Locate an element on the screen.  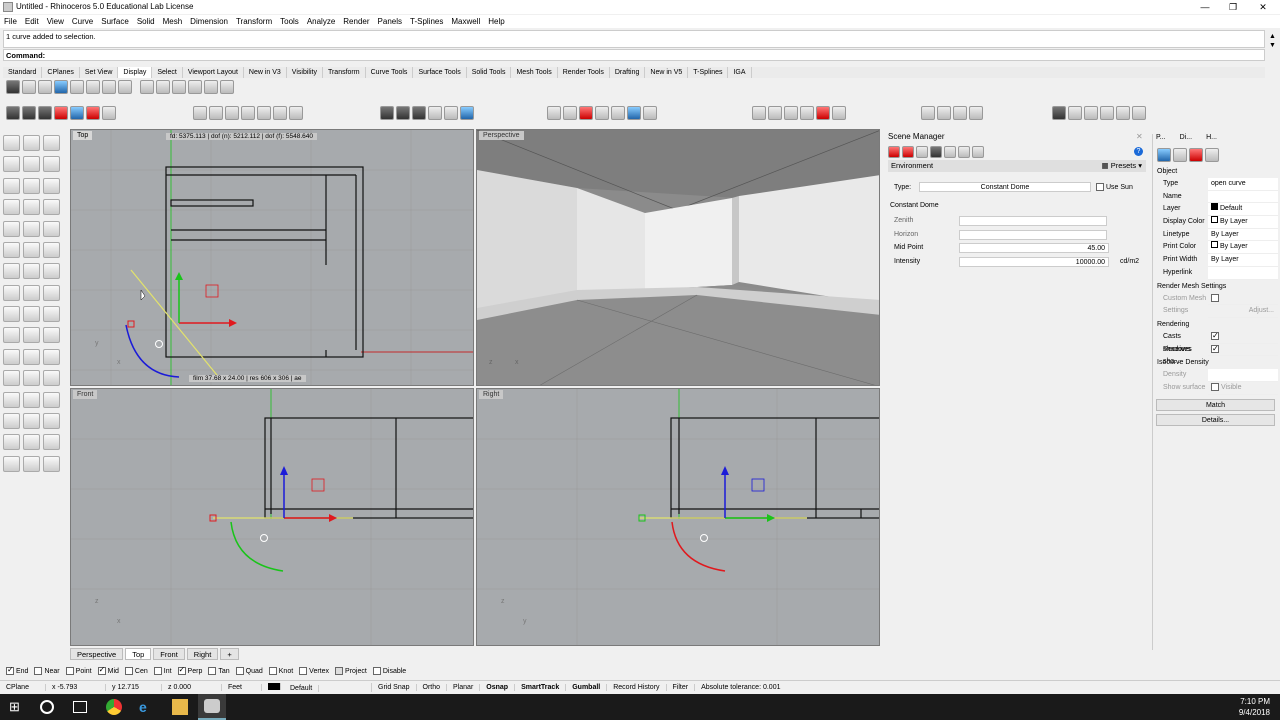
use-sun-checkbox: Use Sun is located at coordinates (1114, 187).